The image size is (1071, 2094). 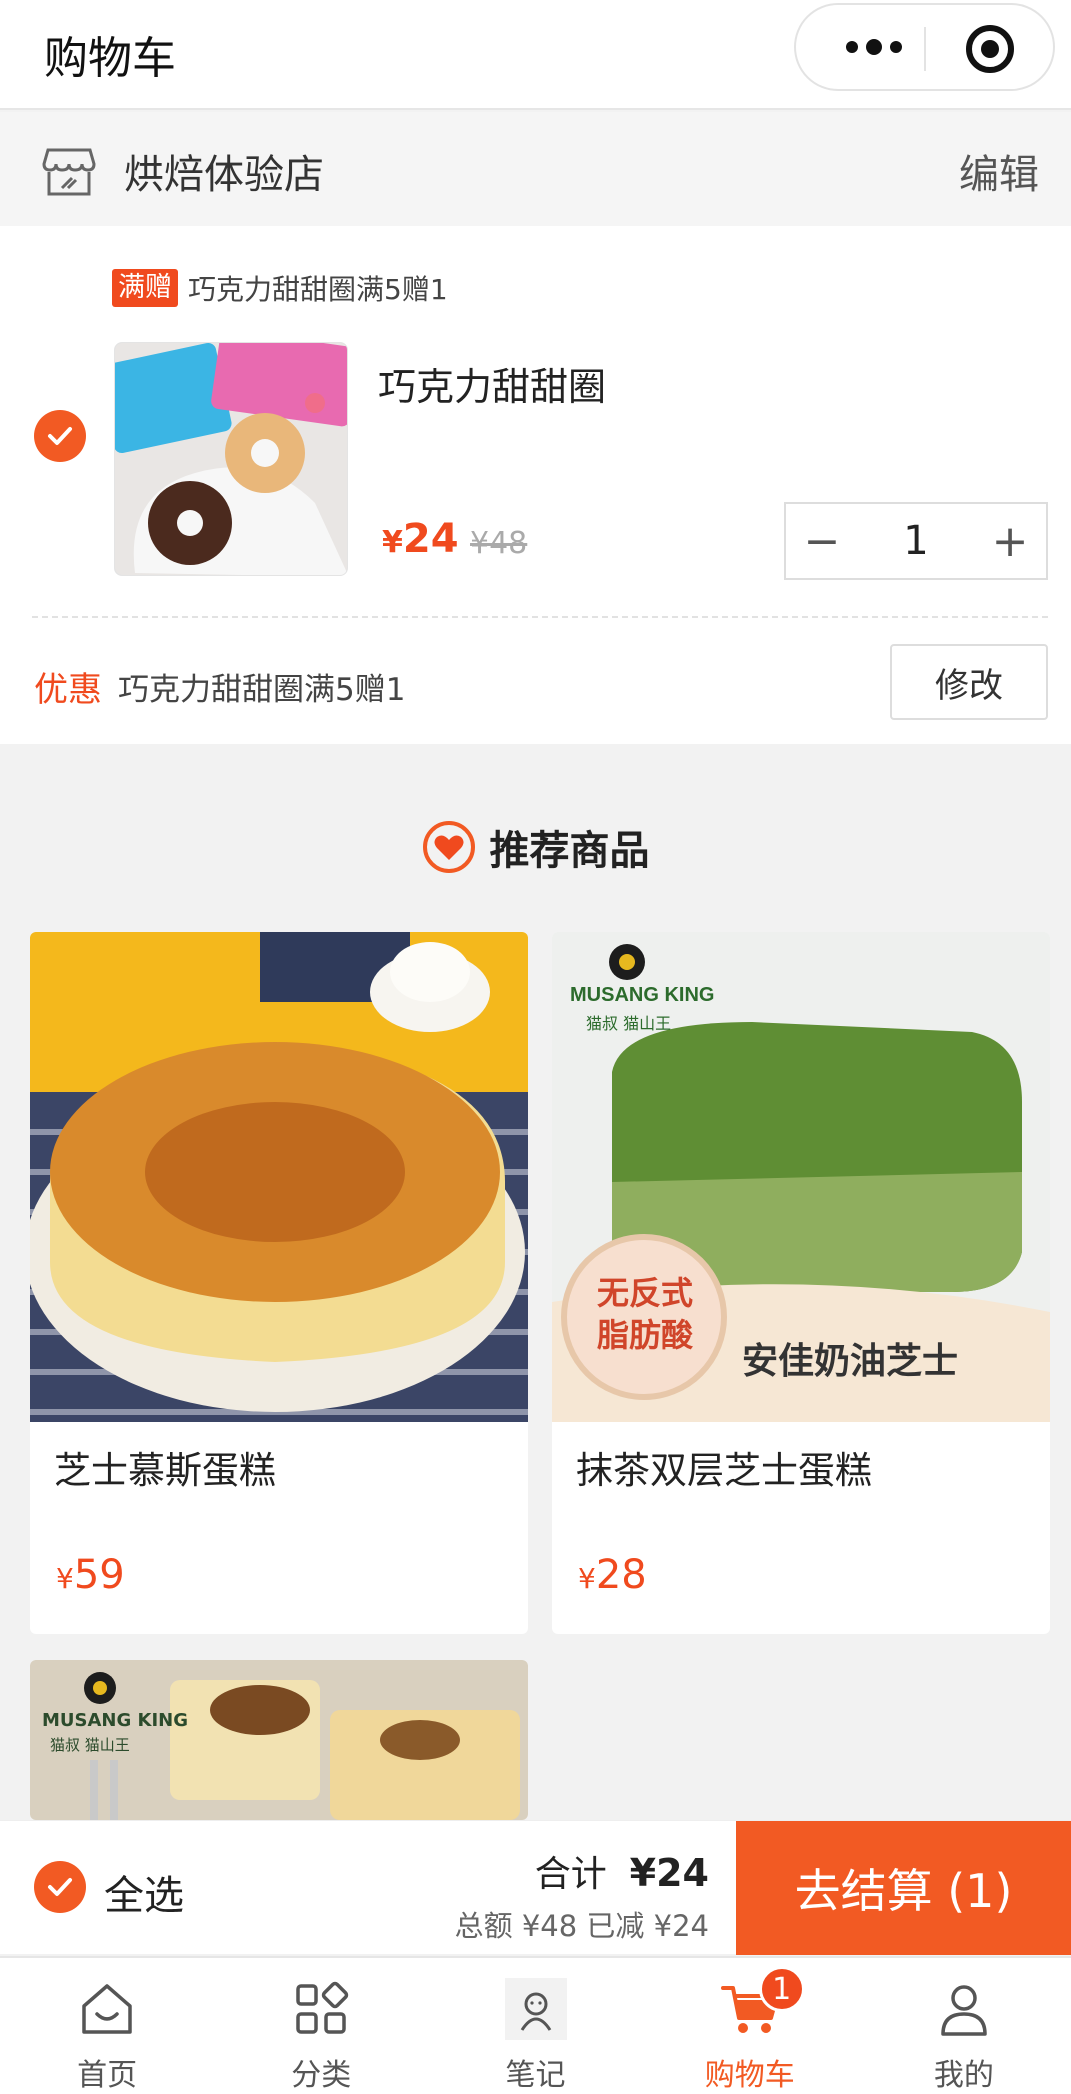 What do you see at coordinates (224, 171) in the screenshot?
I see `shop-name: 烘焙体验店` at bounding box center [224, 171].